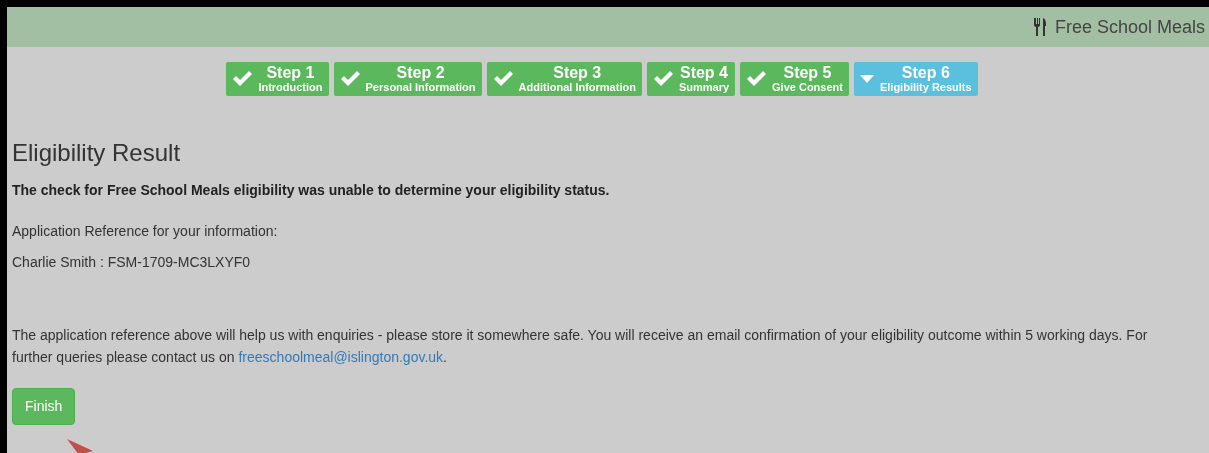 This screenshot has width=1209, height=453. I want to click on step-tab: Step 5 Give Consent, so click(794, 79).